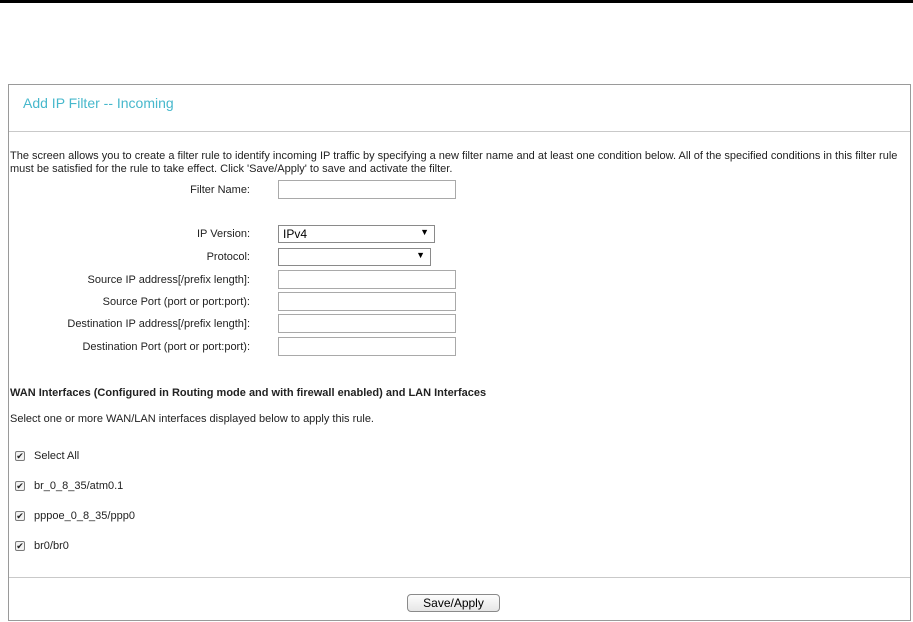 The height and width of the screenshot is (622, 913). I want to click on footer-divider, so click(459, 577).